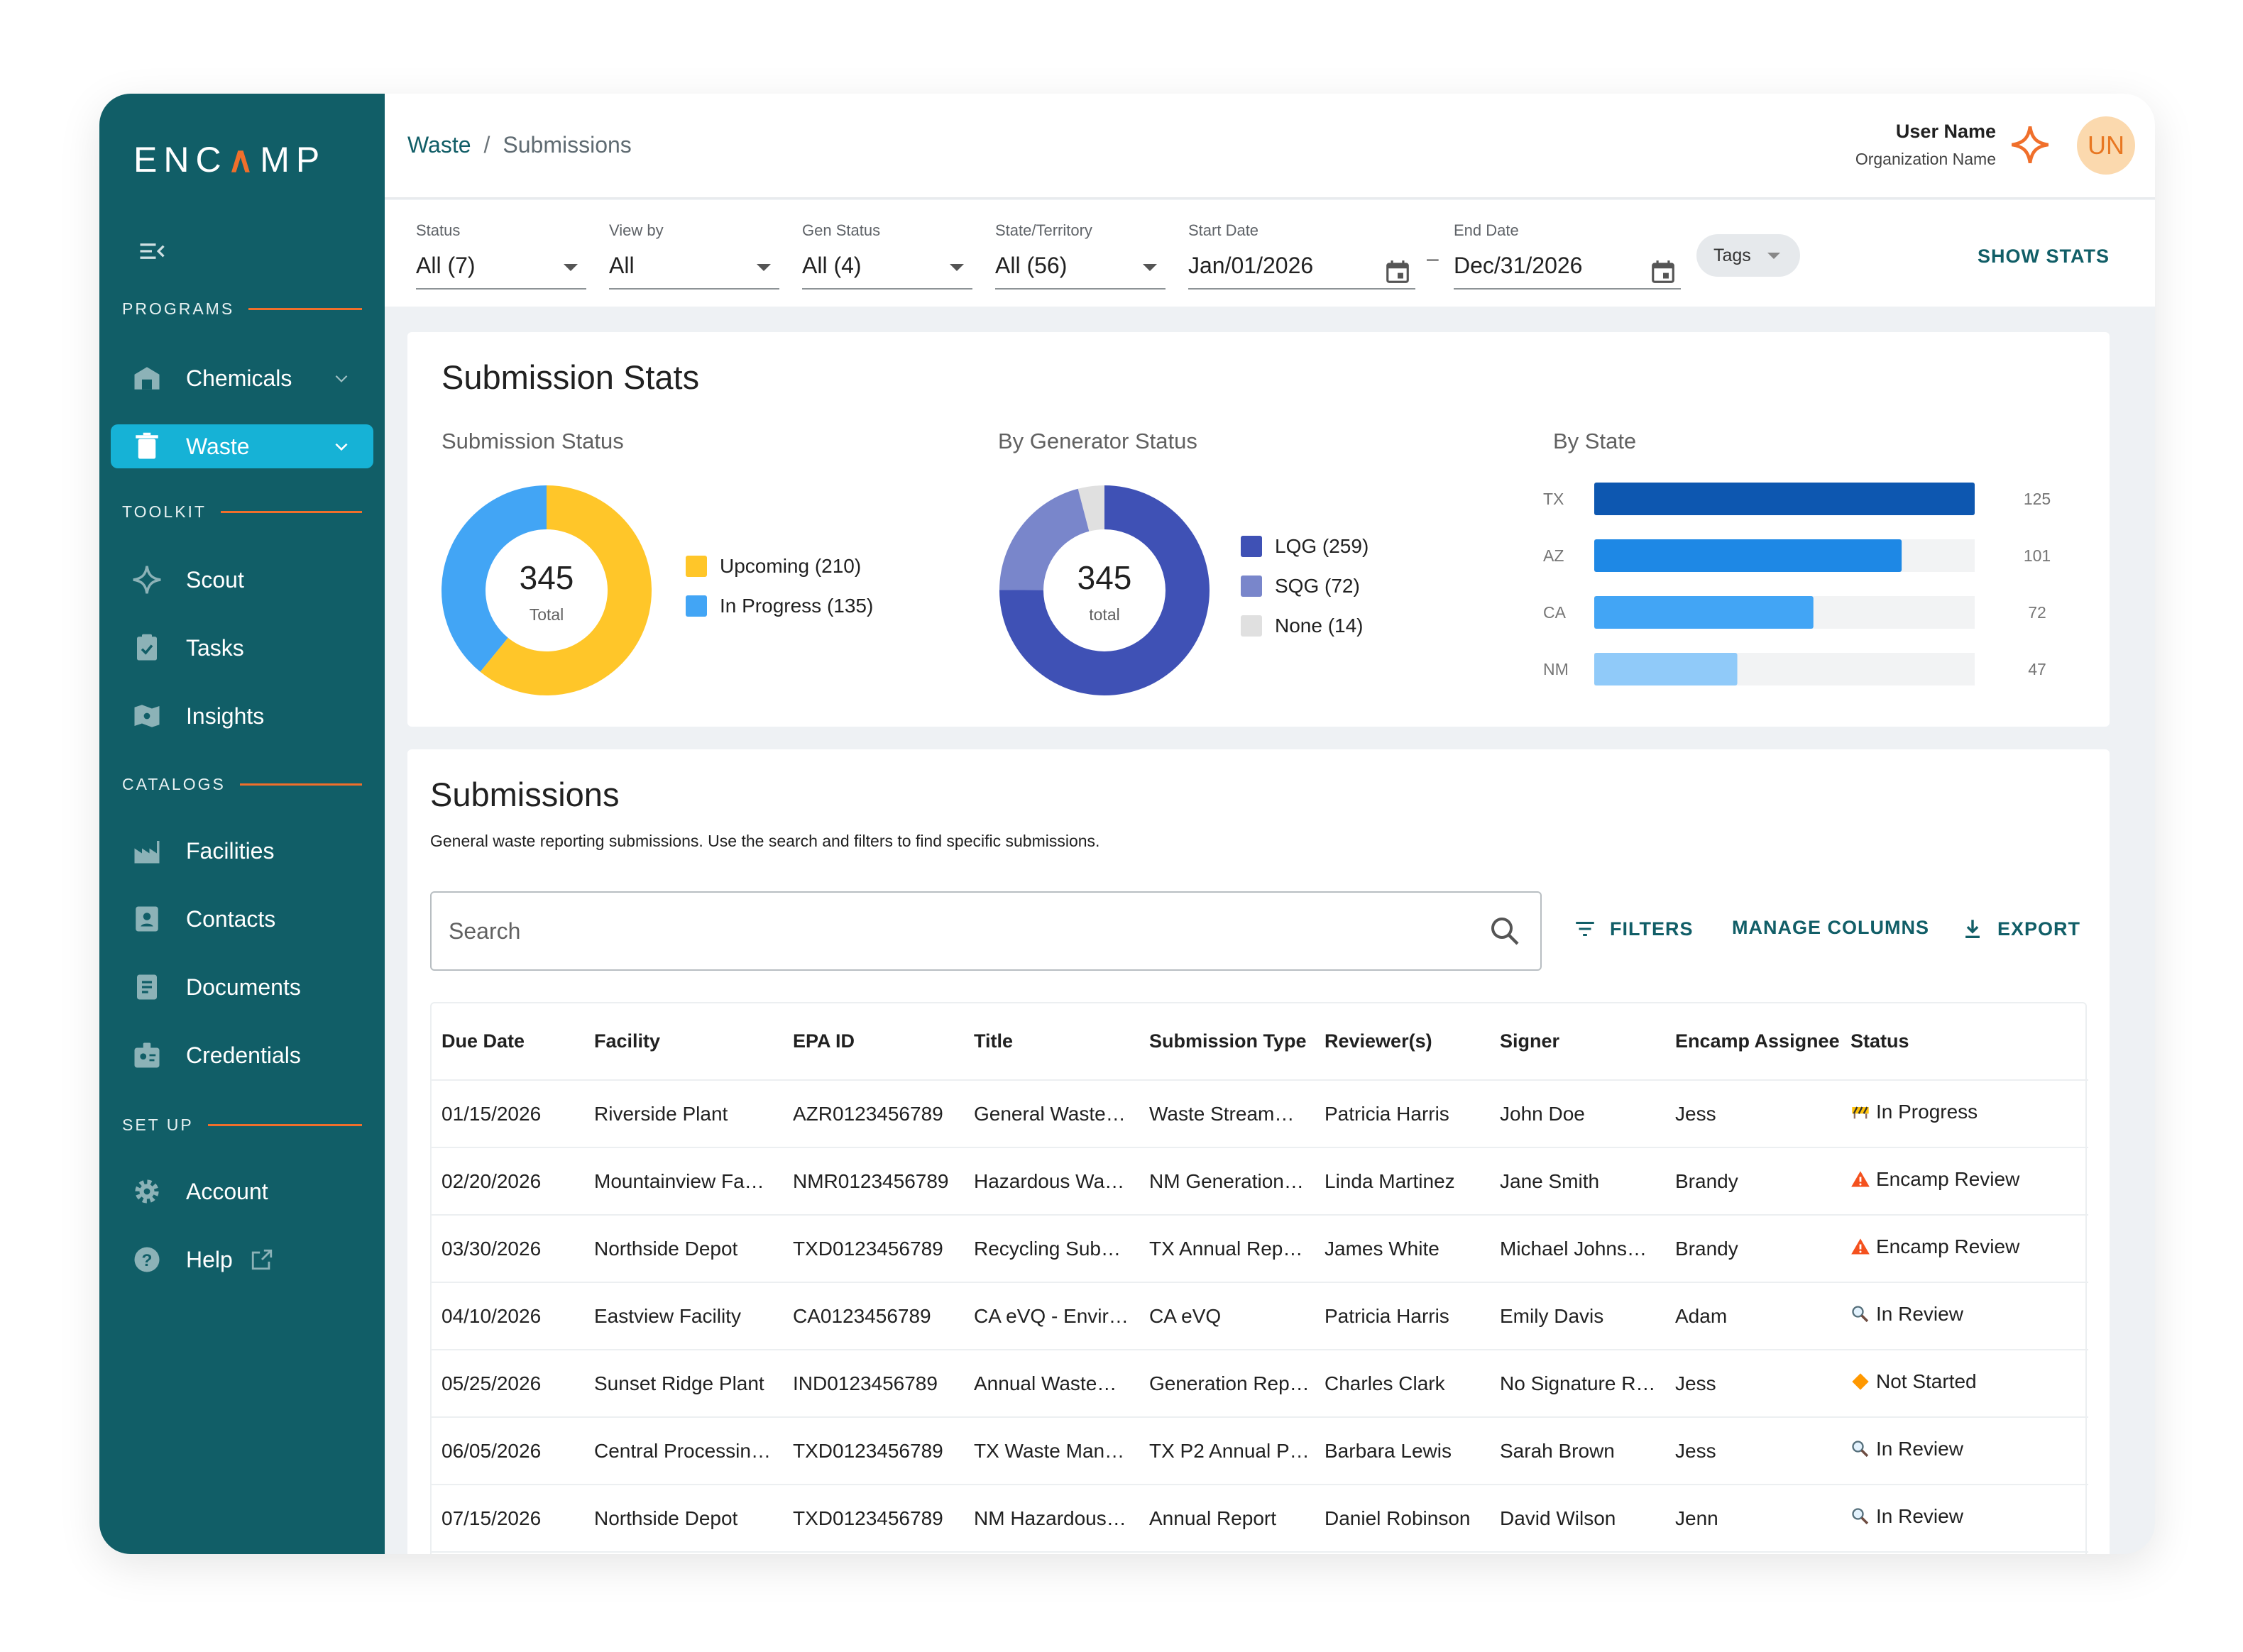 This screenshot has height=1652, width=2243. I want to click on sidebar-item-credentials: Credentials, so click(242, 1055).